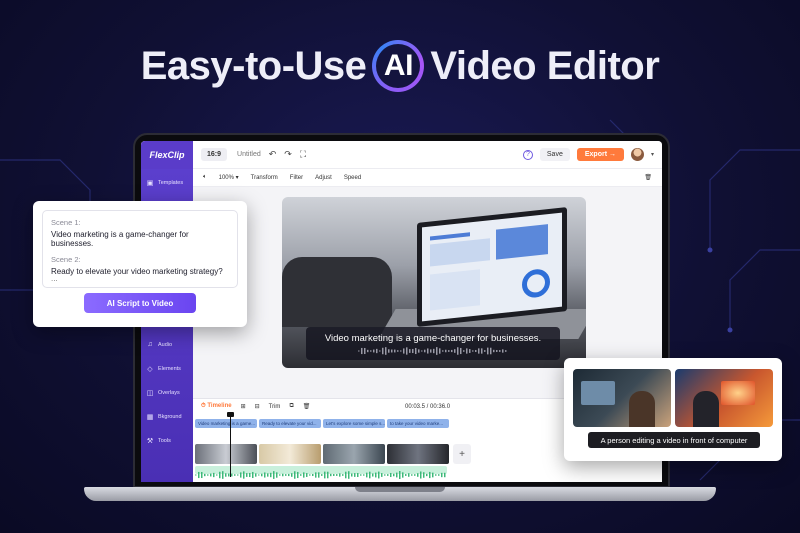 The image size is (800, 533). Describe the element at coordinates (249, 154) in the screenshot. I see `project-title: Untitled` at that location.